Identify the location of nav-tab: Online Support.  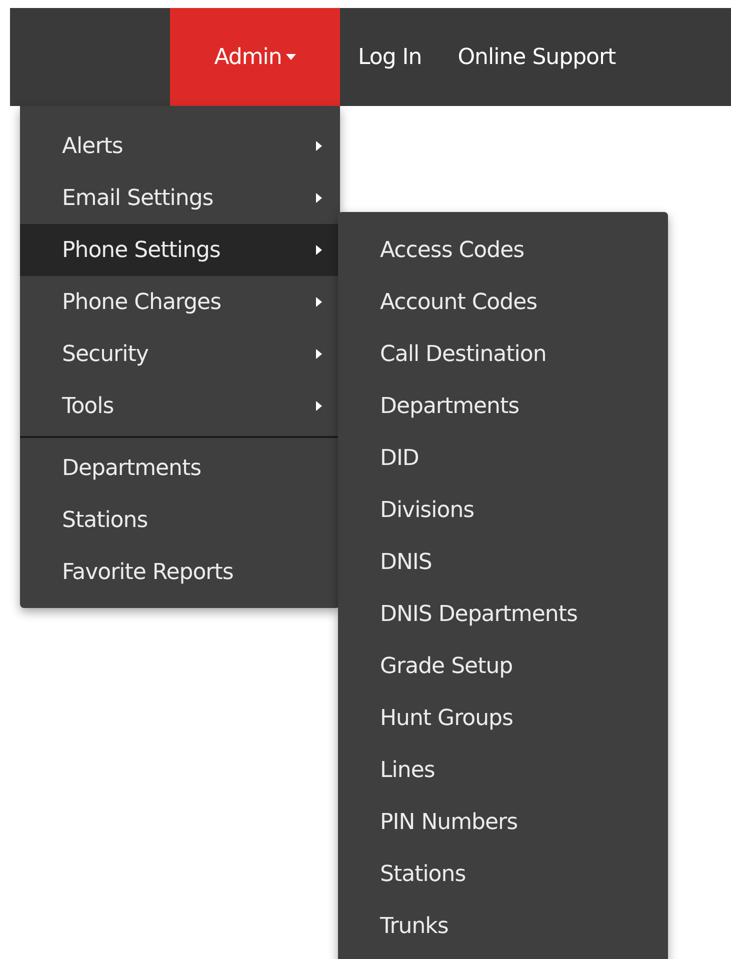
(537, 57).